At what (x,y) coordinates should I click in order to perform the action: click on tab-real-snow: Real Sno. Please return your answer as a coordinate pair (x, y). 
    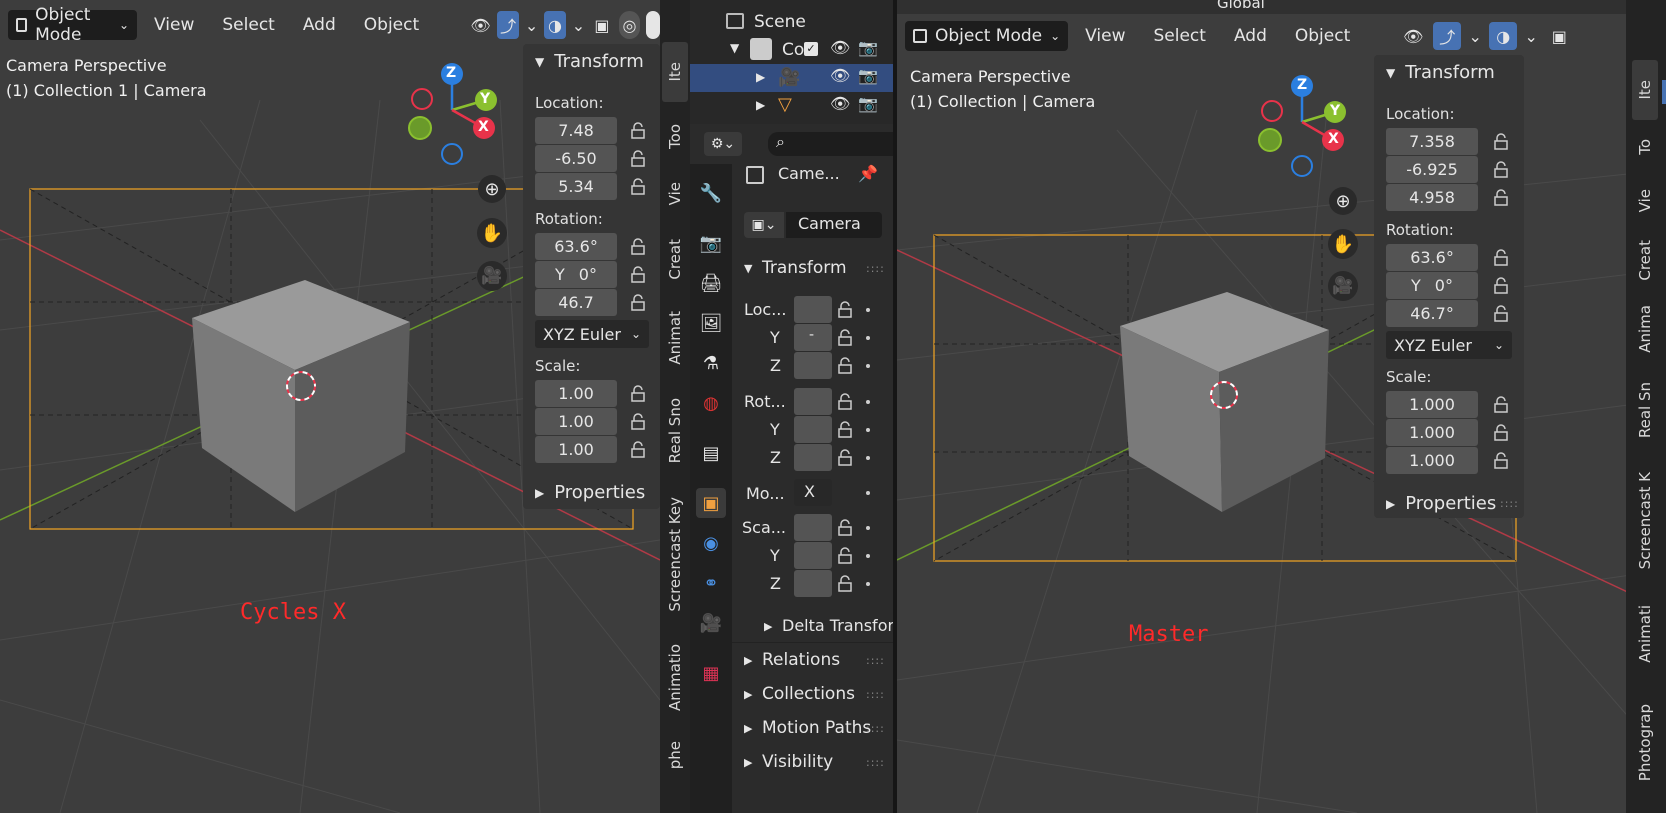
    Looking at the image, I should click on (675, 431).